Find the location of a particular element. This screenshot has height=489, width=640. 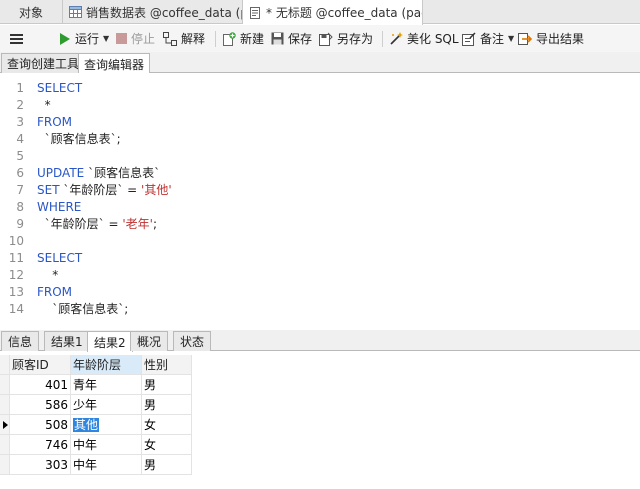

tab-status: 状态 is located at coordinates (192, 341).